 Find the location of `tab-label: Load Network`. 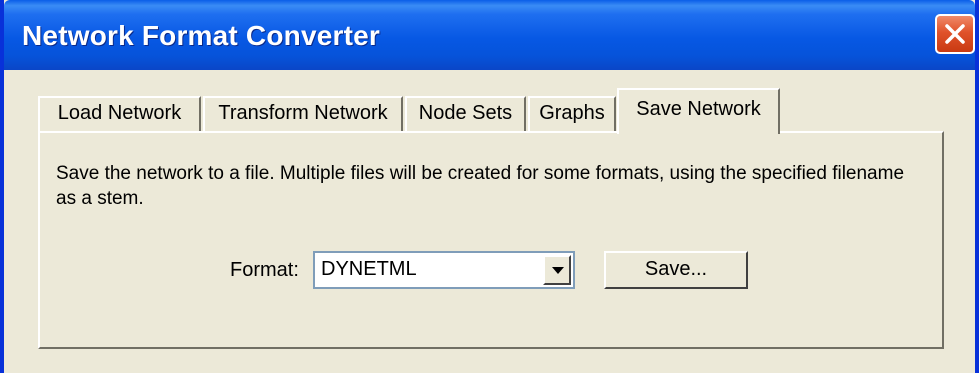

tab-label: Load Network is located at coordinates (119, 113).